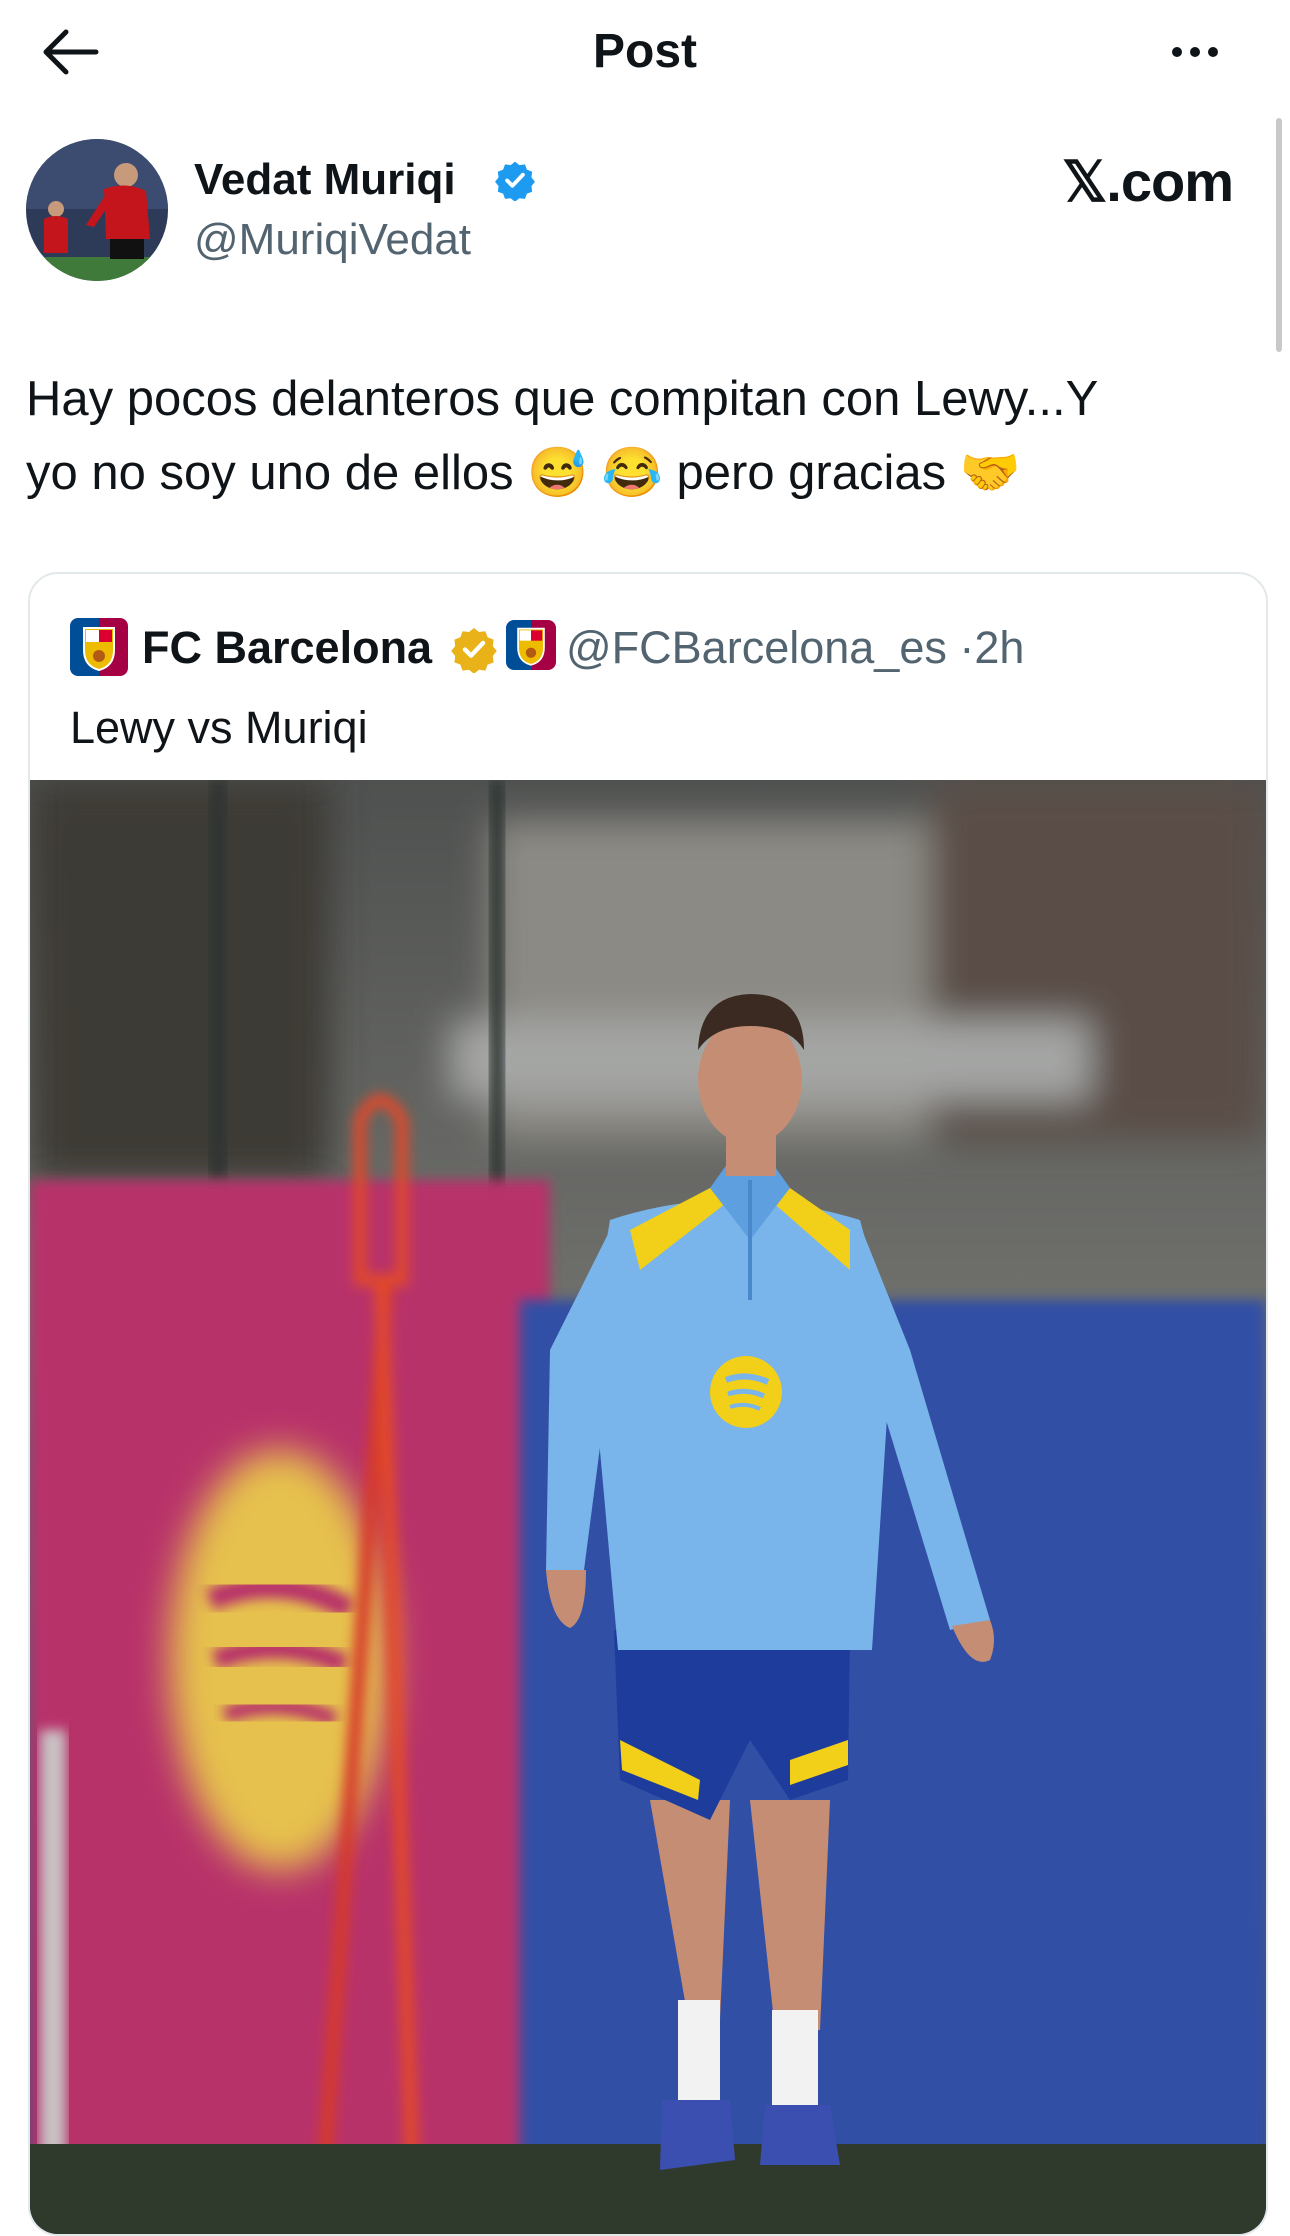  Describe the element at coordinates (99, 647) in the screenshot. I see `barcelona-crest-icon` at that location.